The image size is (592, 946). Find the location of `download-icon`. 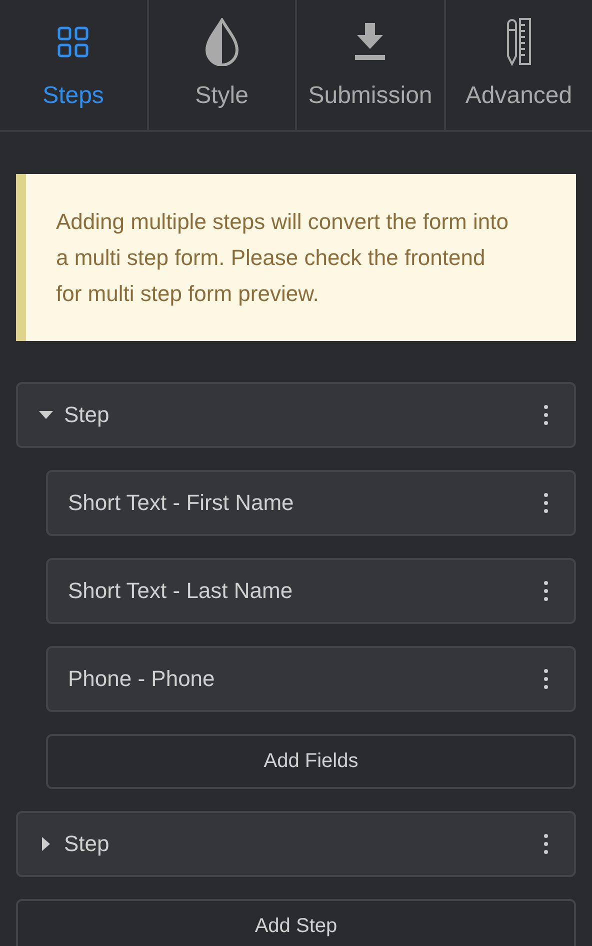

download-icon is located at coordinates (370, 42).